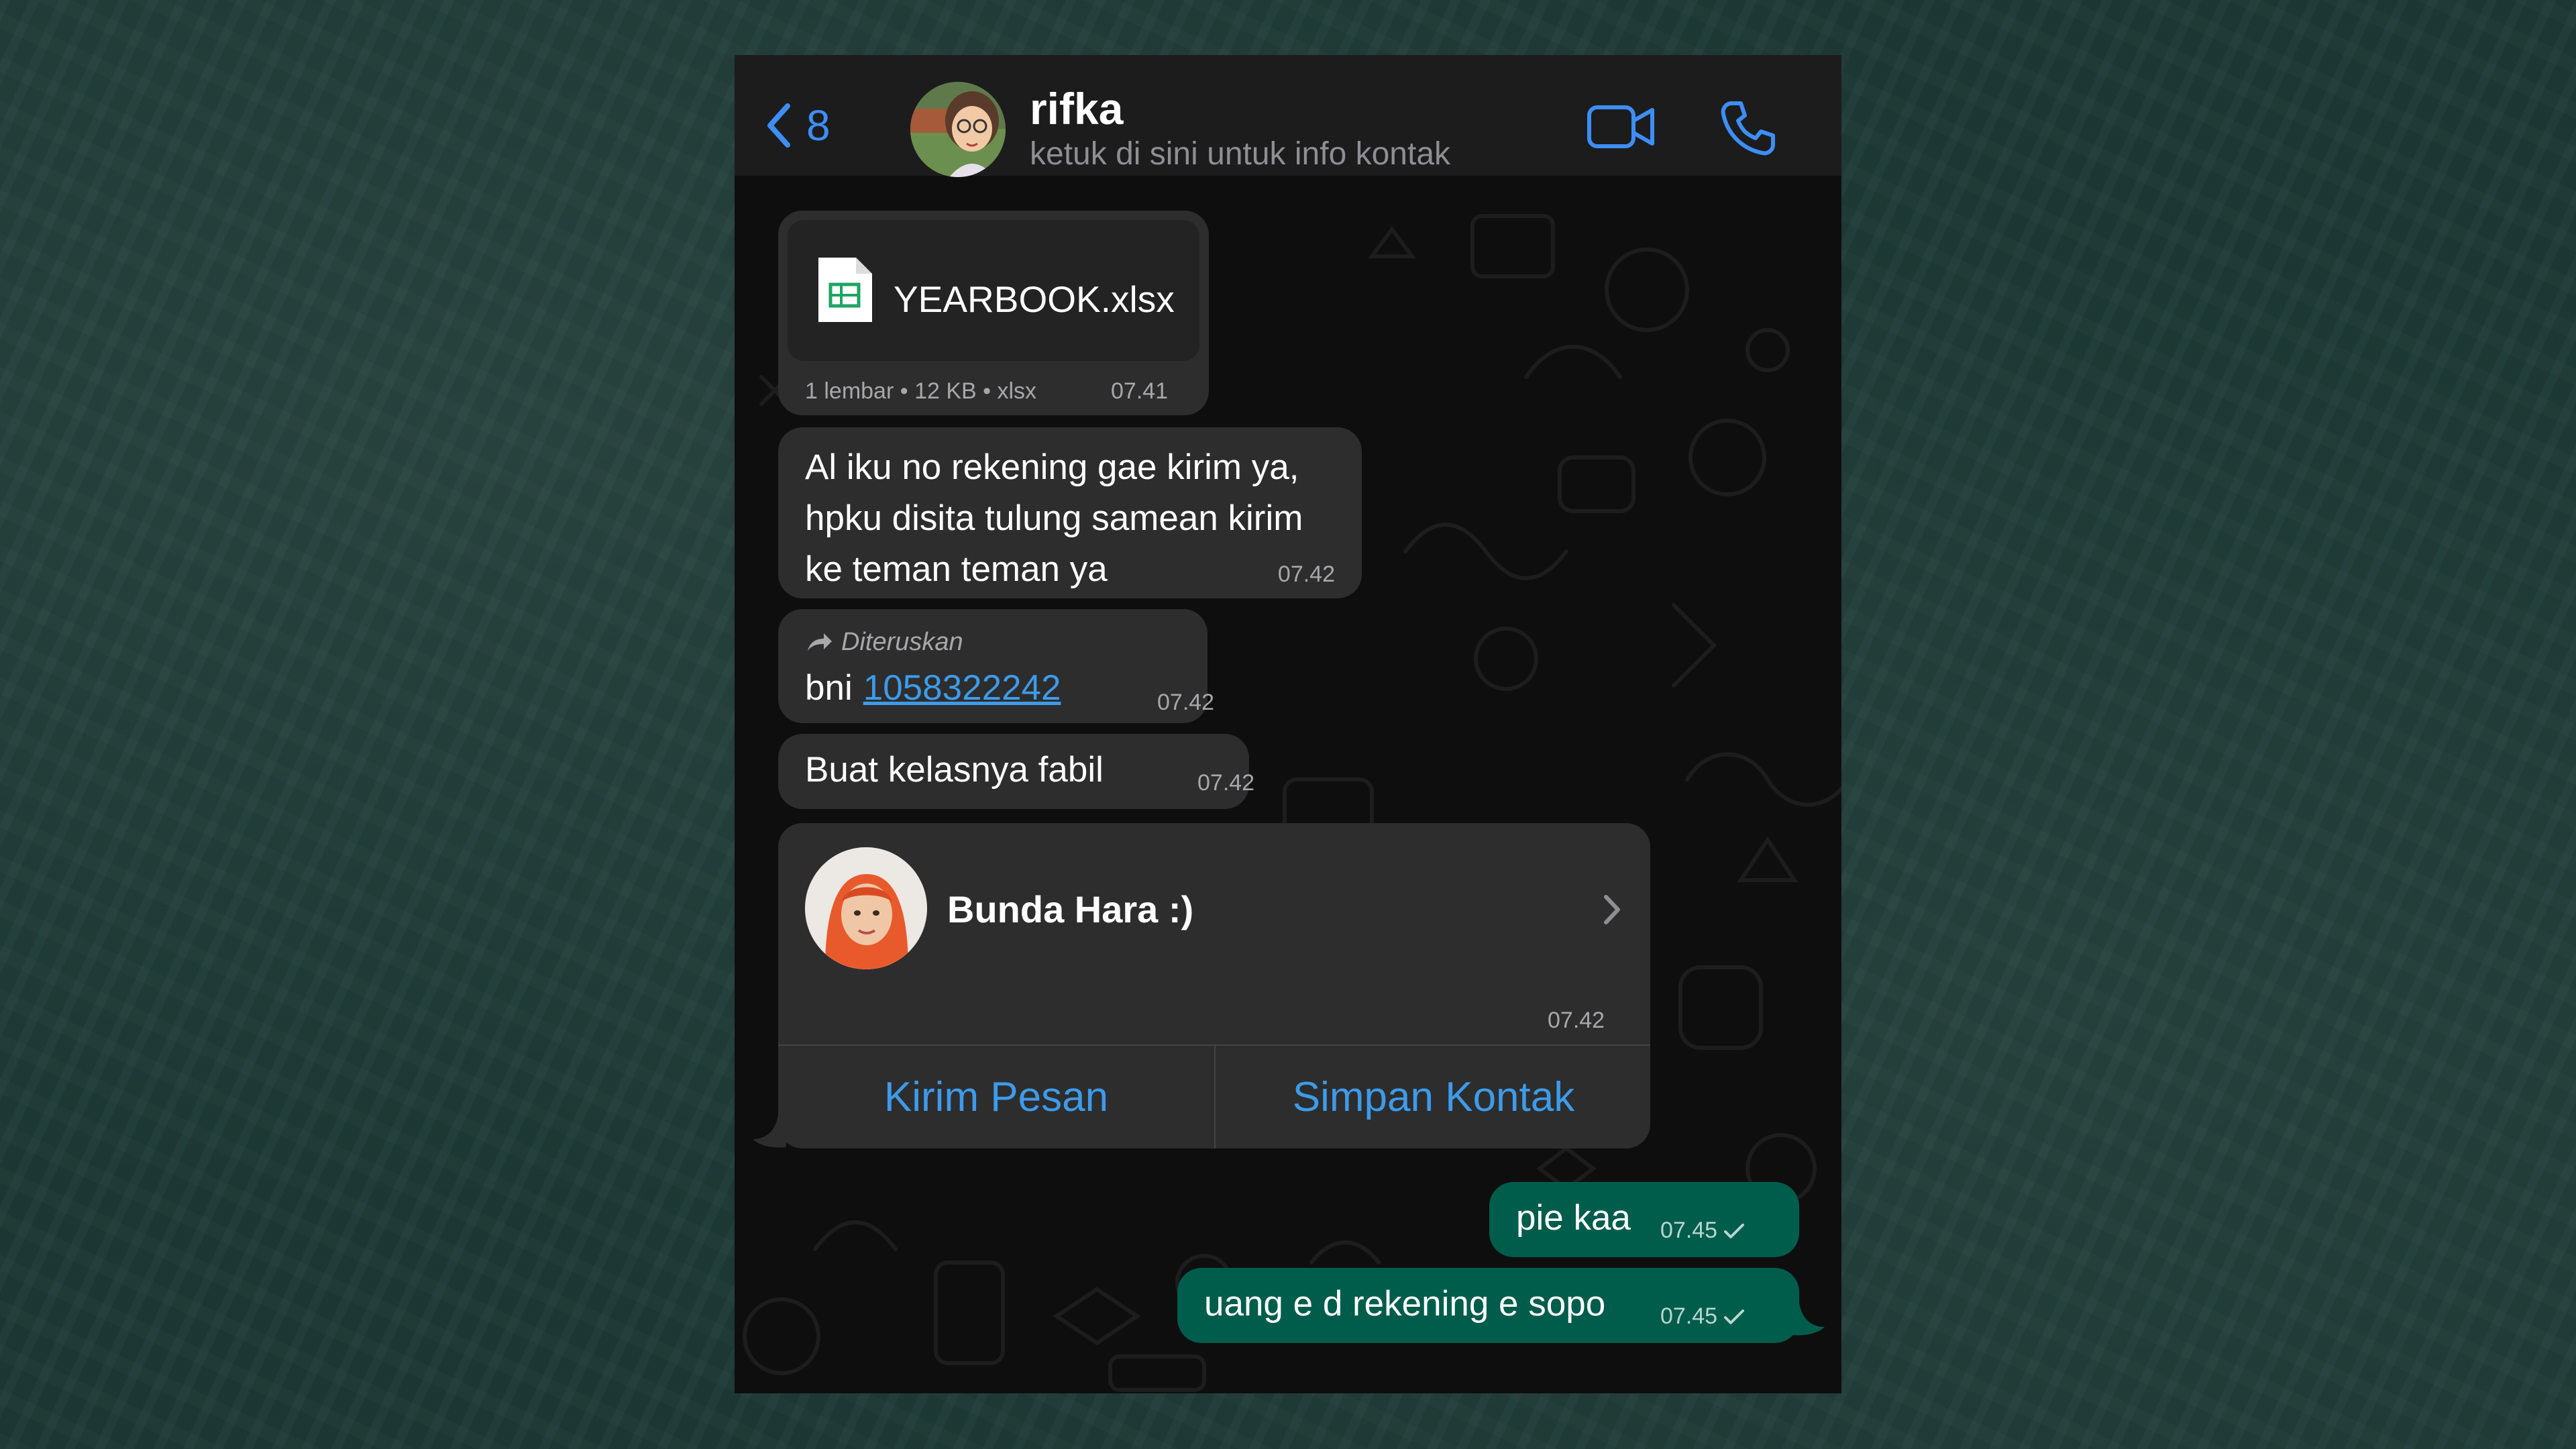  I want to click on outgoing-message: uang e d rekening e sopo 07.45, so click(1488, 1305).